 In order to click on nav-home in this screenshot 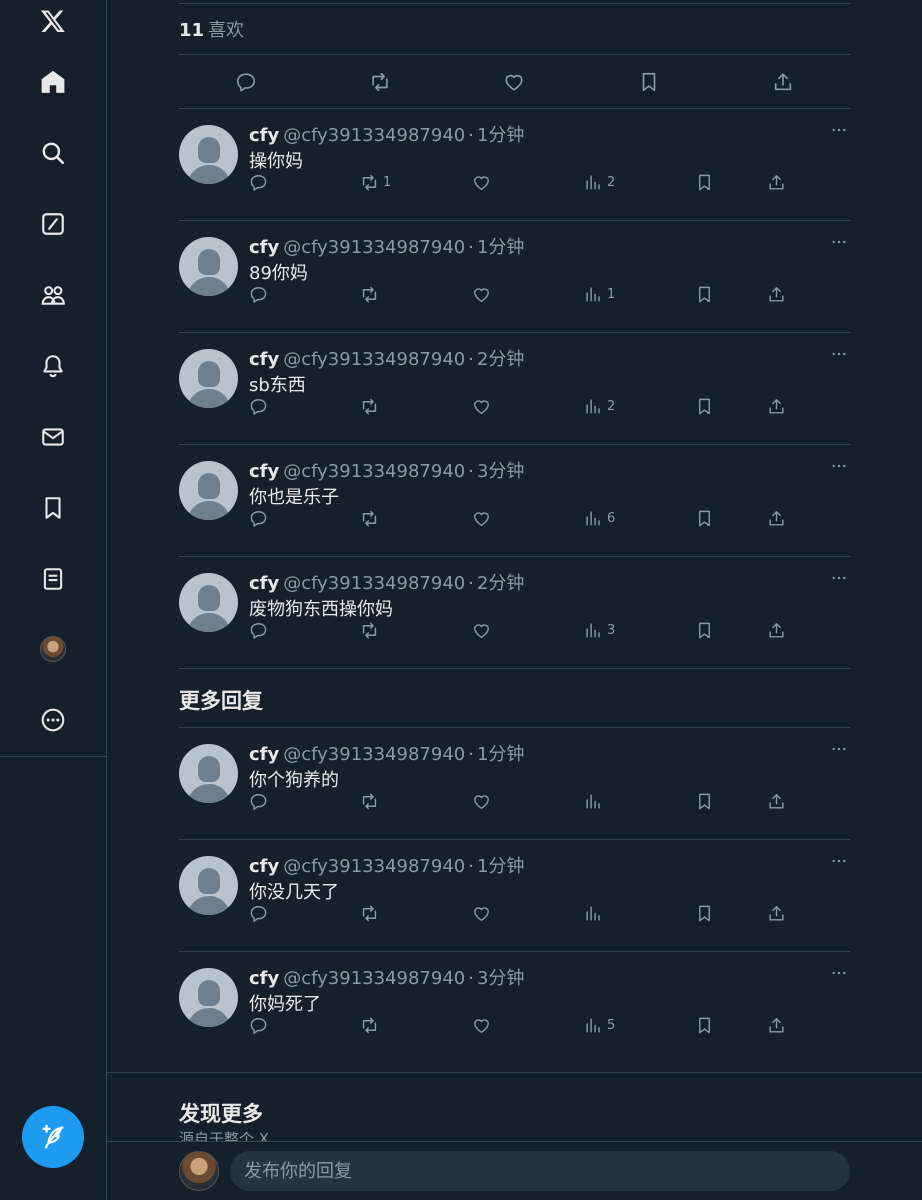, I will do `click(53, 82)`.